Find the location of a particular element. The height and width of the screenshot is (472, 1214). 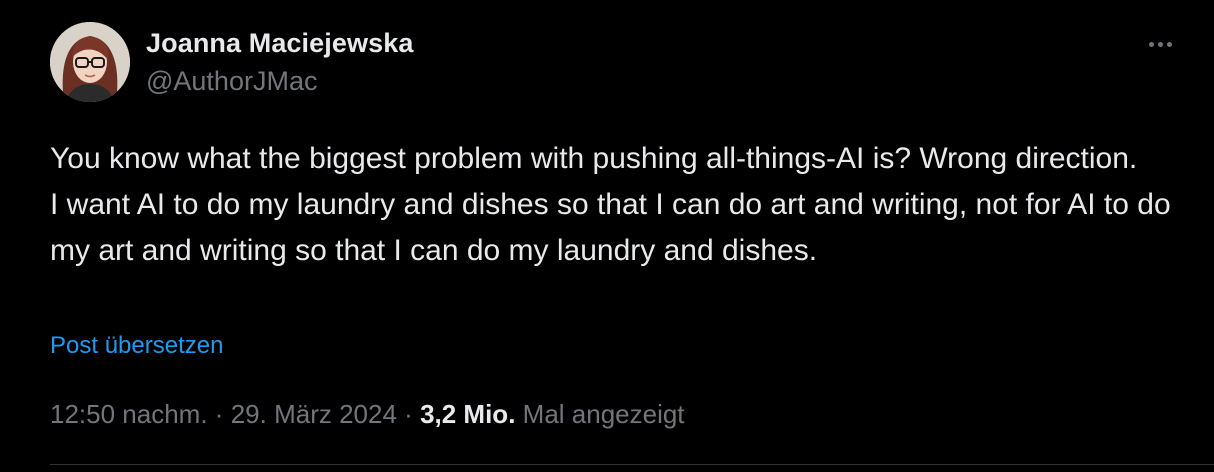

author-info: Joanna Maciejewska @AuthorJMac is located at coordinates (279, 62).